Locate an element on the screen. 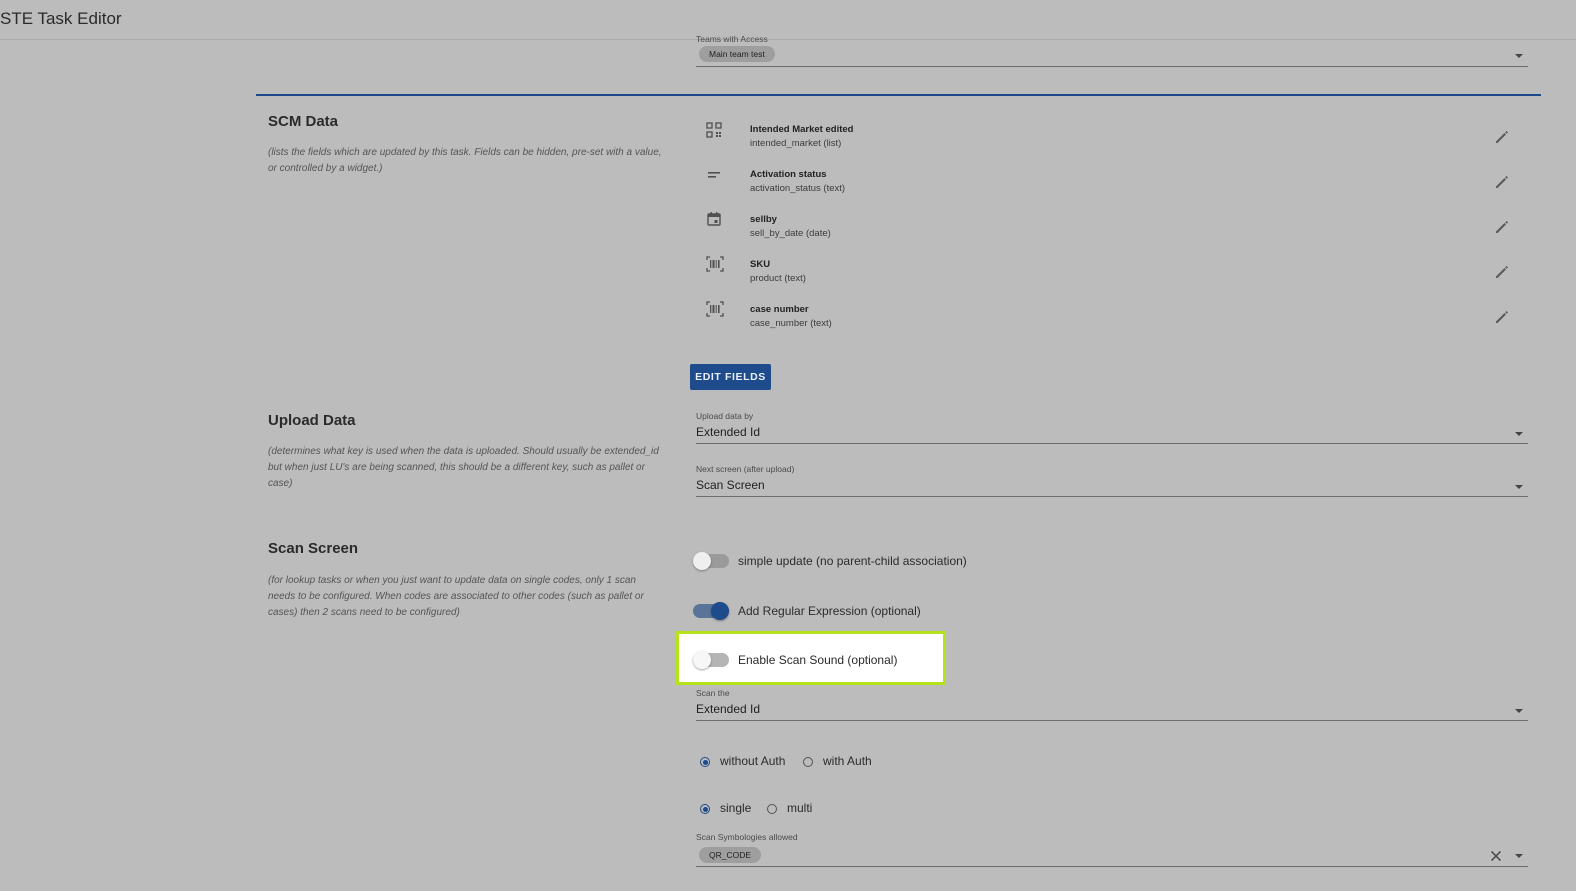 The height and width of the screenshot is (891, 1576). field-row-subtitle: product (text) is located at coordinates (778, 278).